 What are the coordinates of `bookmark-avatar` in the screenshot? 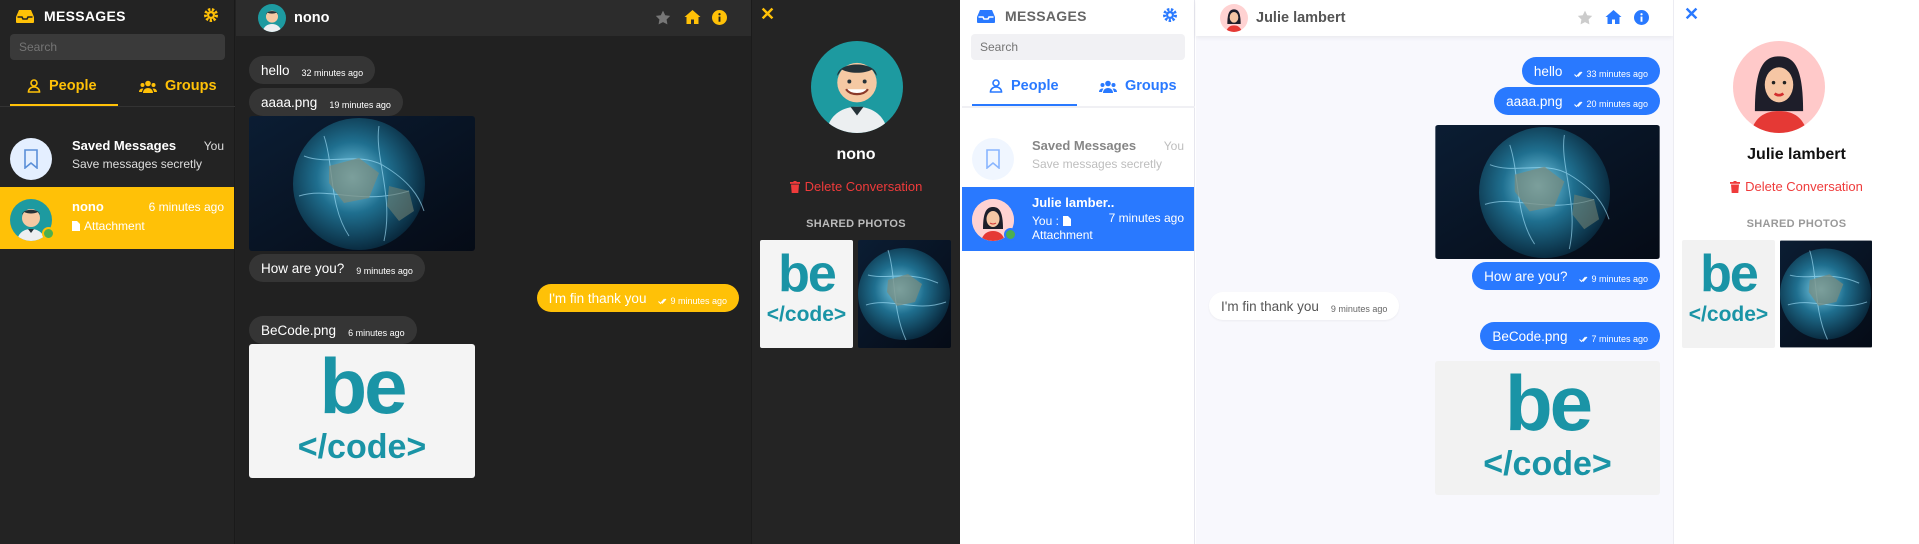 It's located at (993, 159).